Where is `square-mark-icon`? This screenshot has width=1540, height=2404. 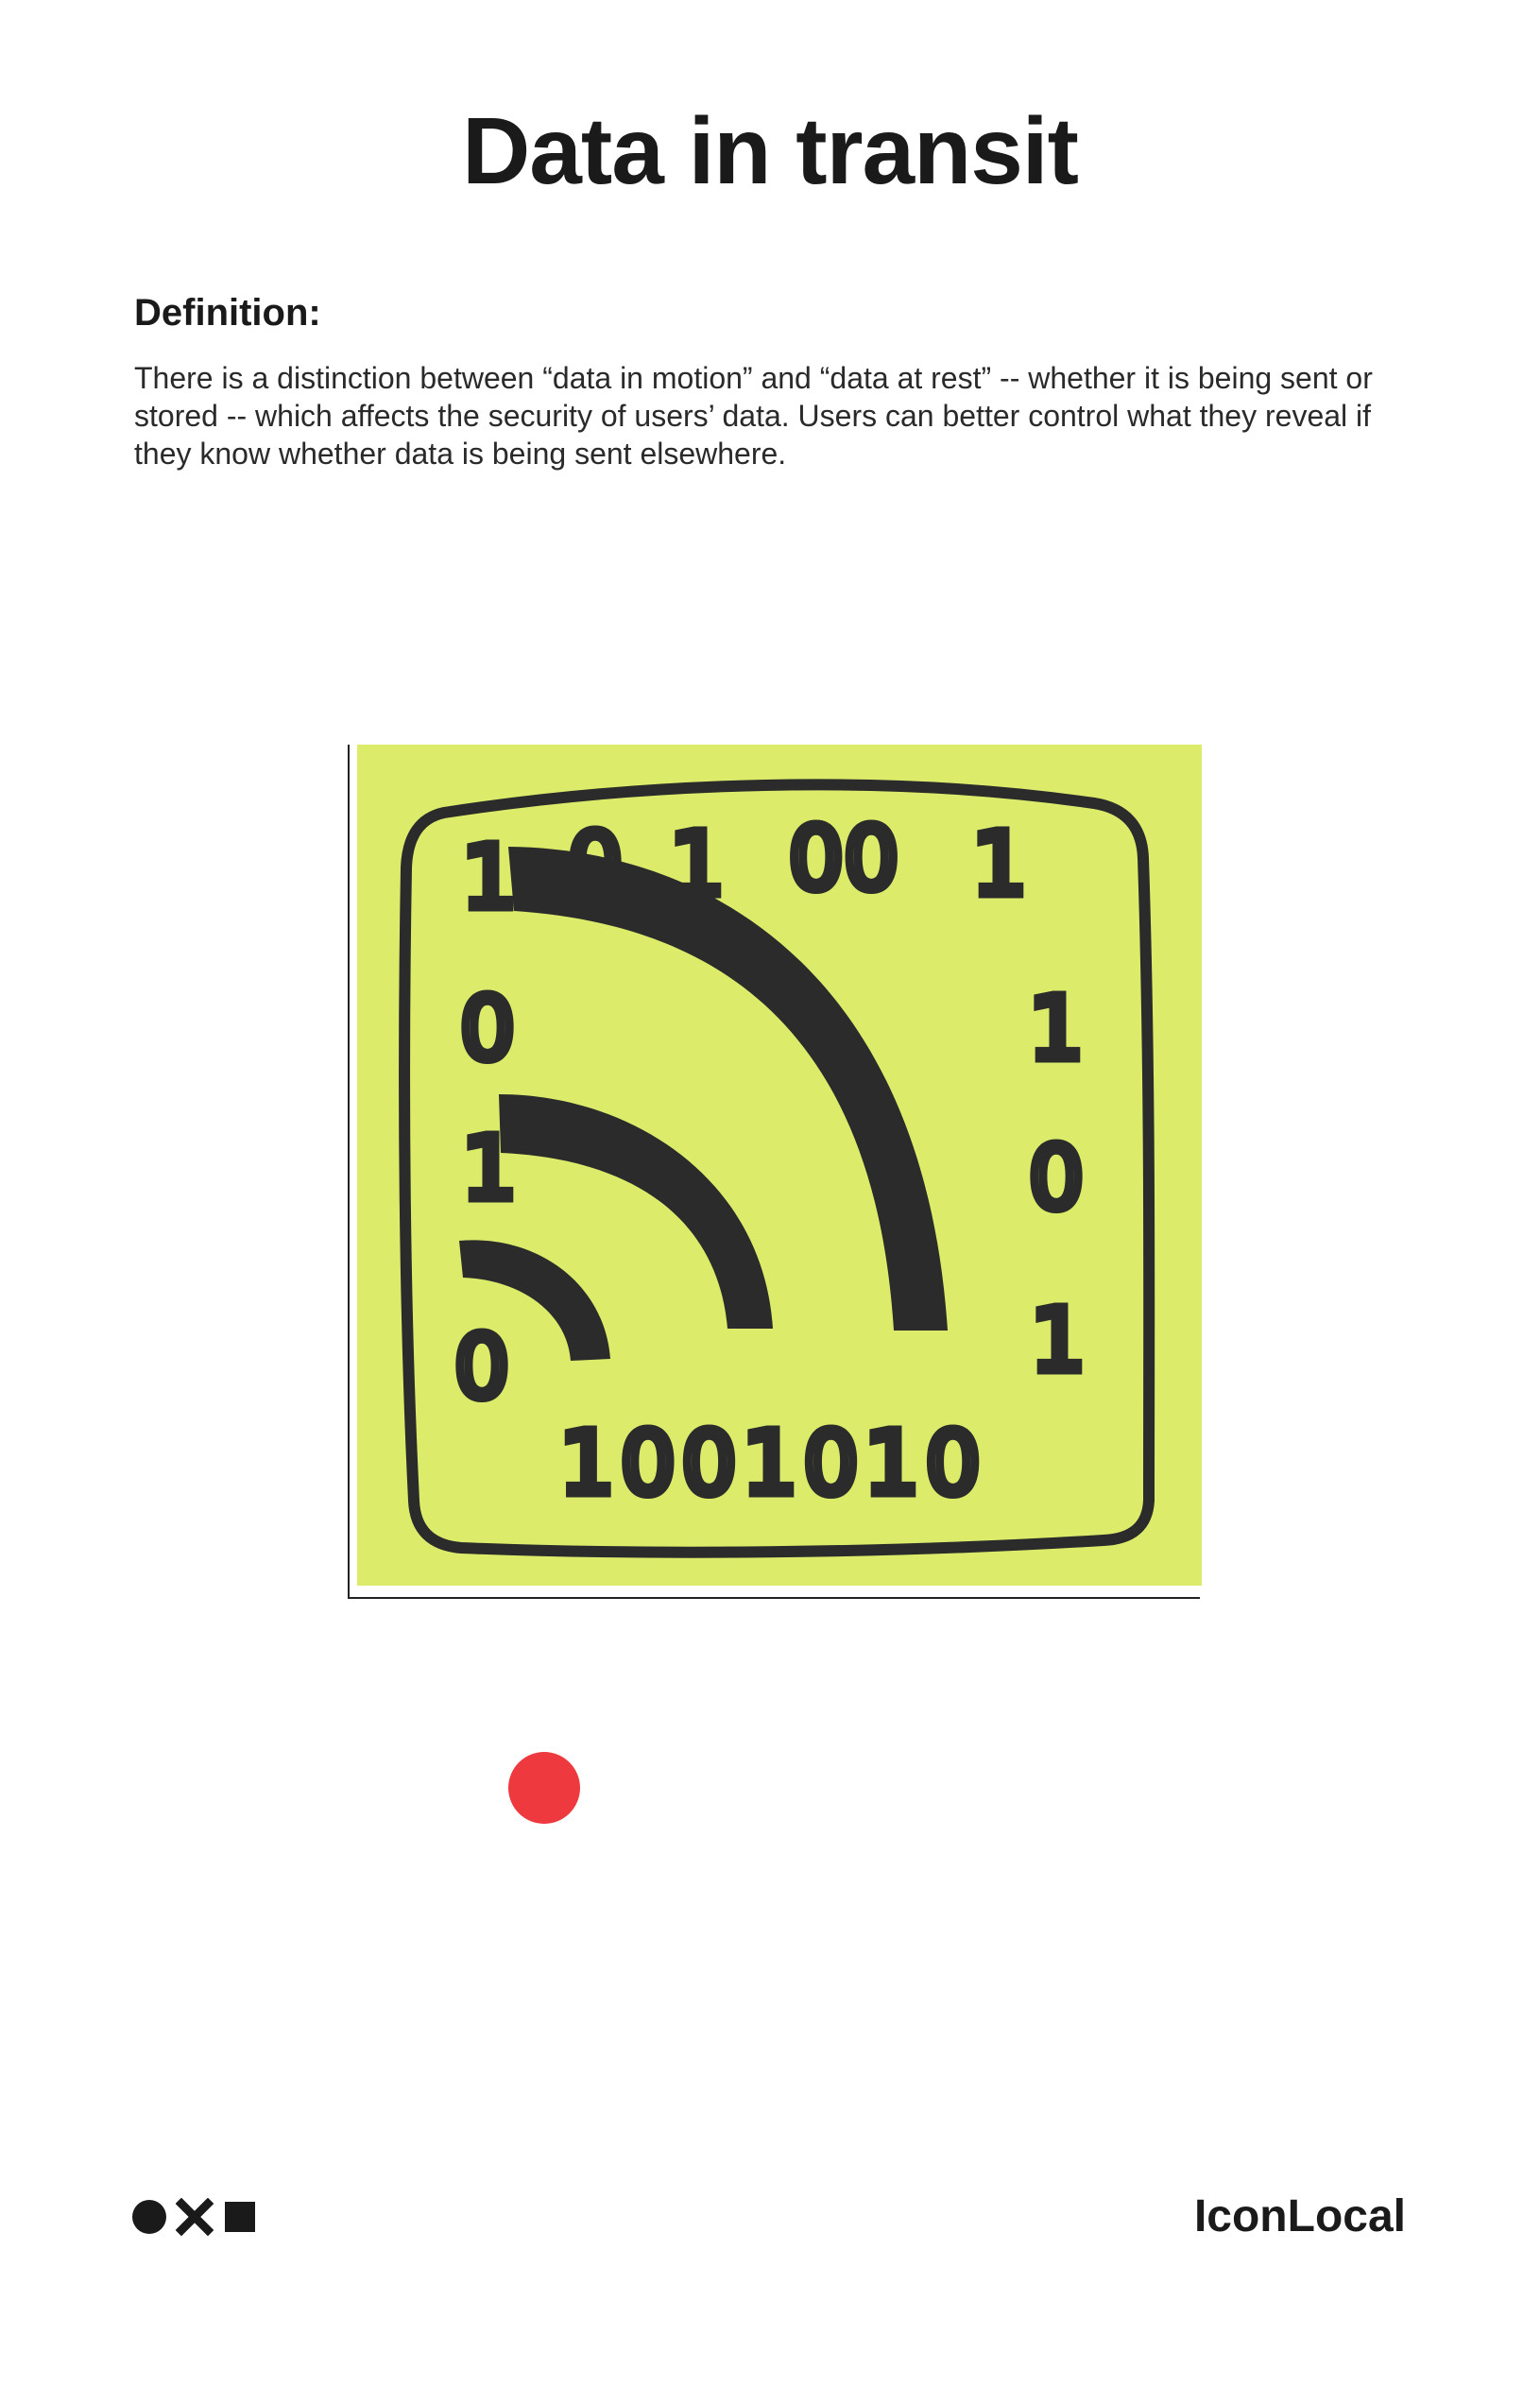
square-mark-icon is located at coordinates (240, 2217).